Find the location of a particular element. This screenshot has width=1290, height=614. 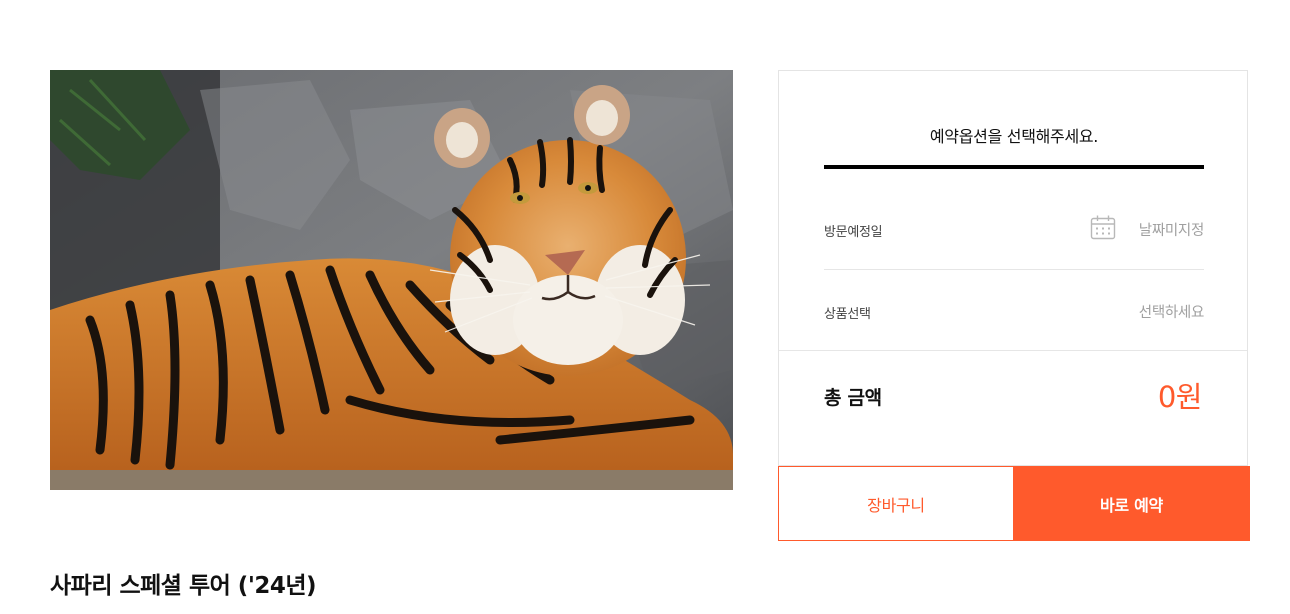

booking-options-heading: 예약옵션을 선택해주세요. is located at coordinates (1014, 136).